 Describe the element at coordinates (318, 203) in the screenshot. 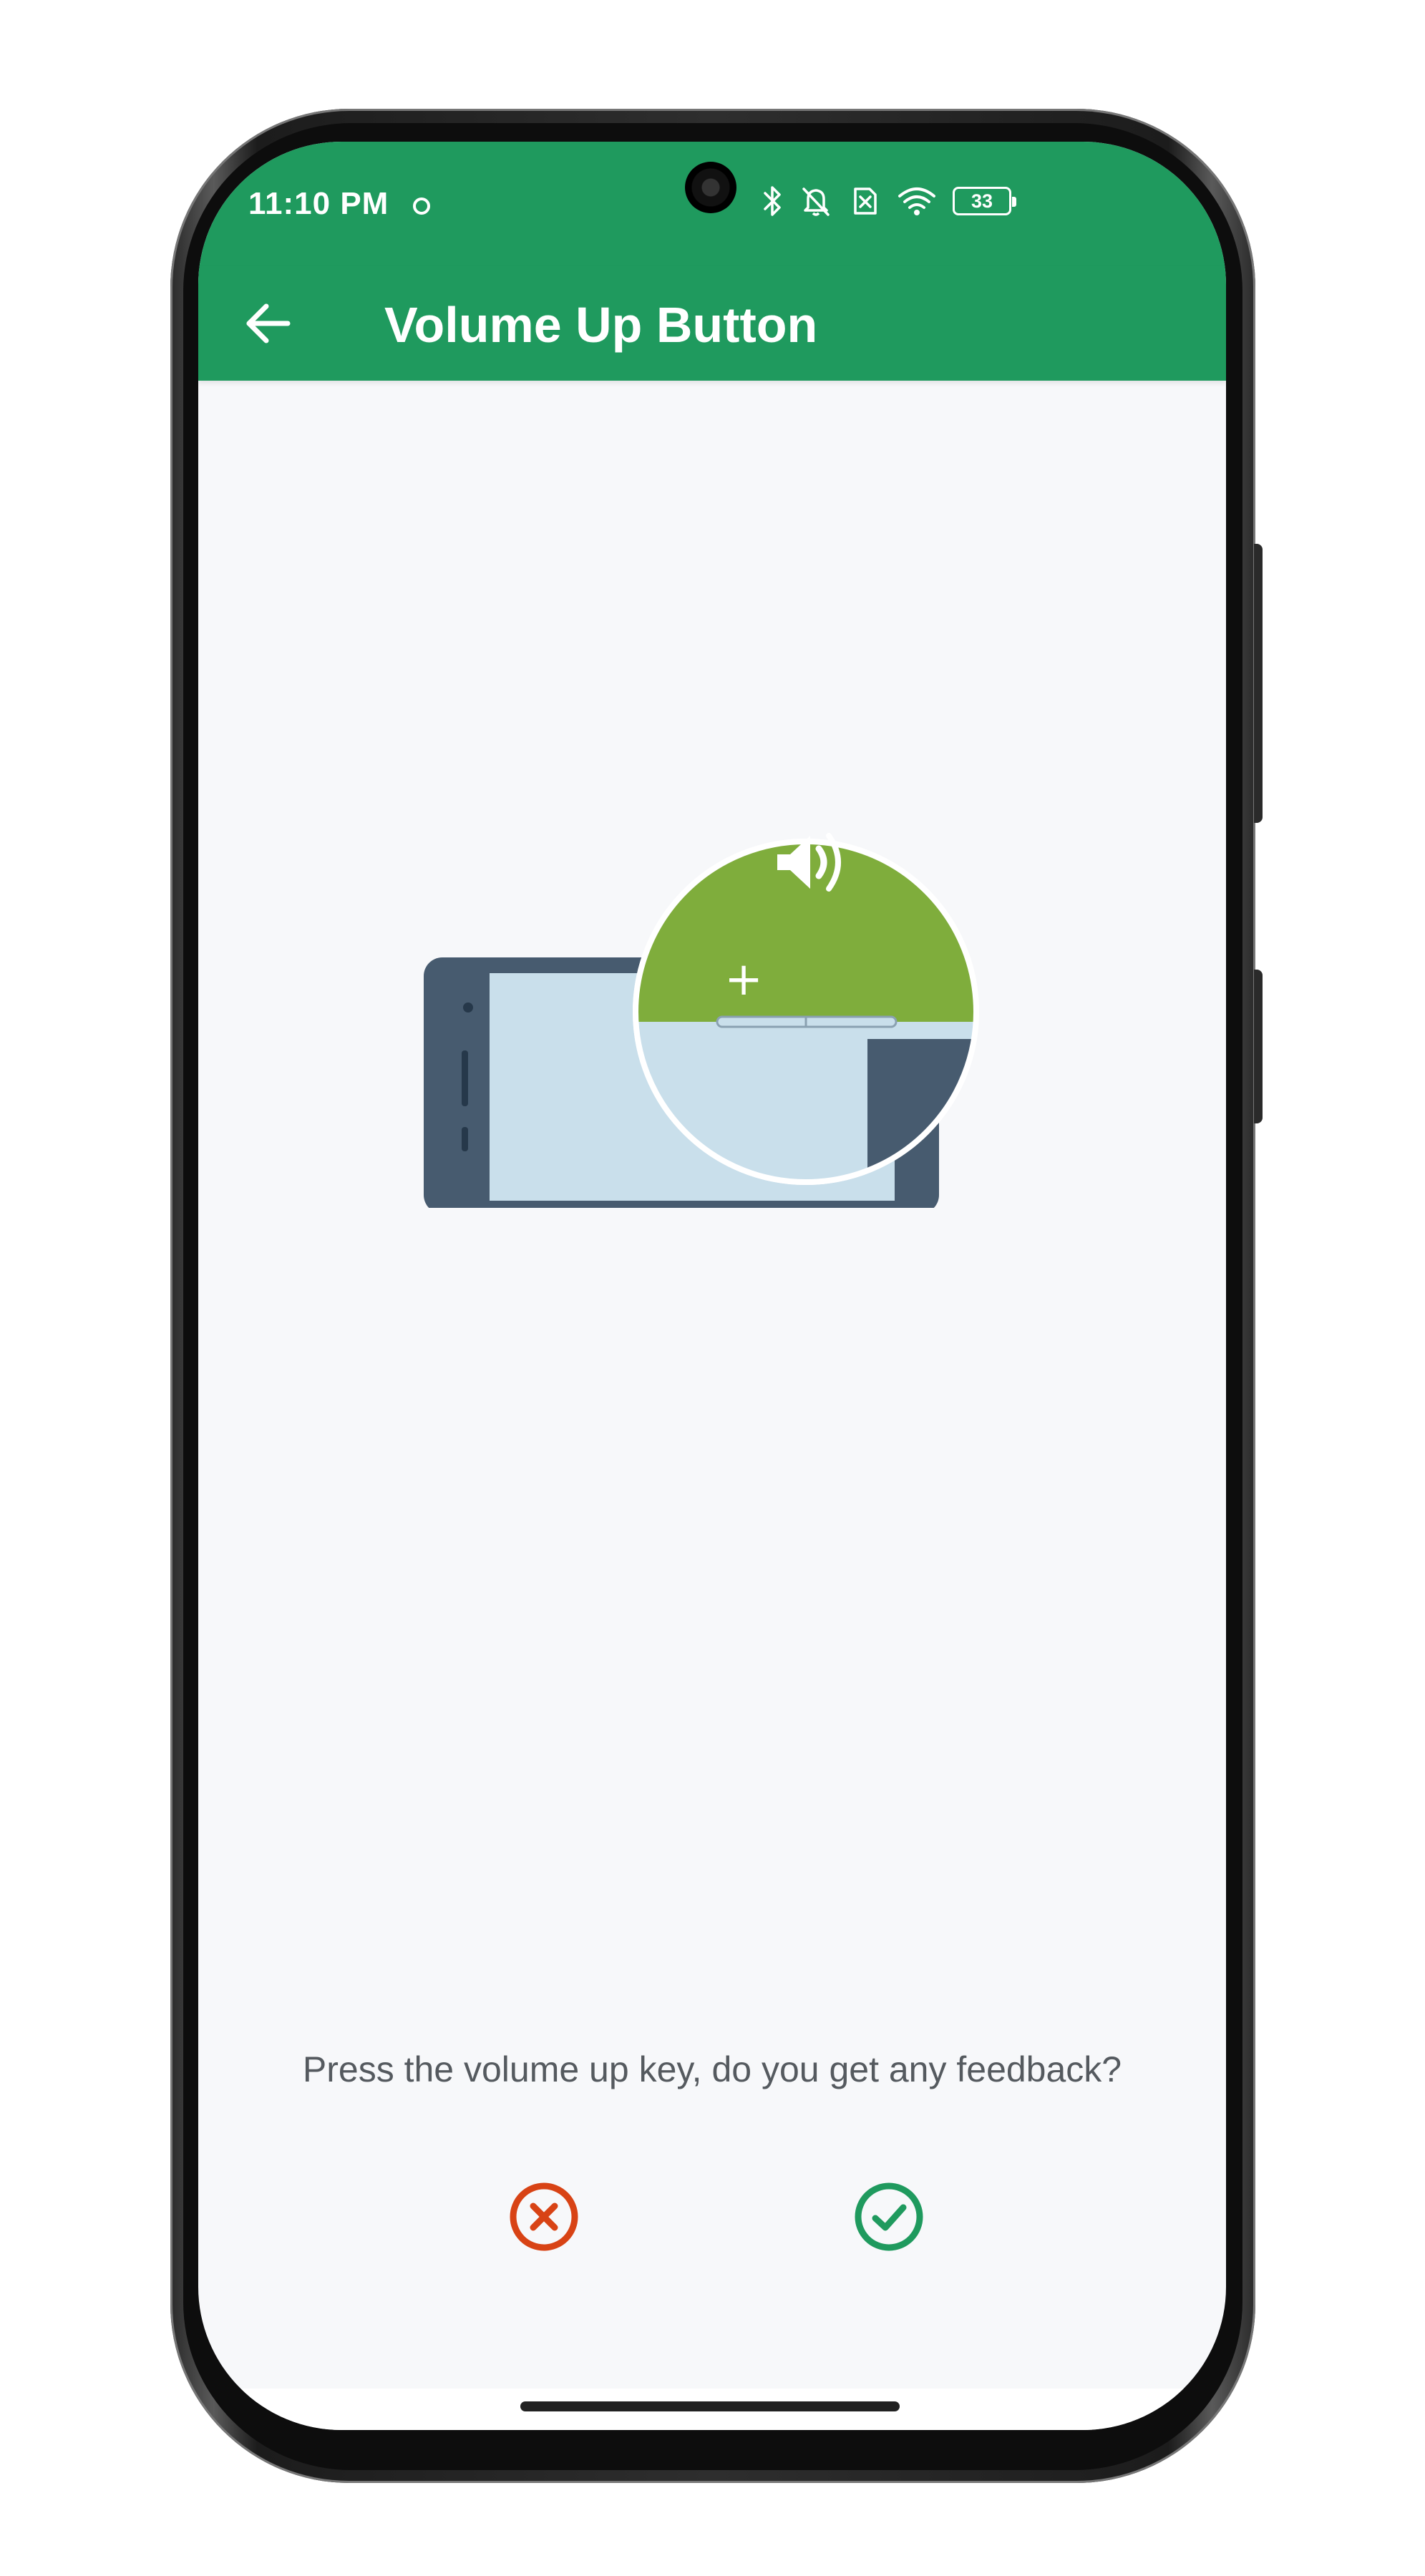

I see `status-time: 11:10 PM` at that location.